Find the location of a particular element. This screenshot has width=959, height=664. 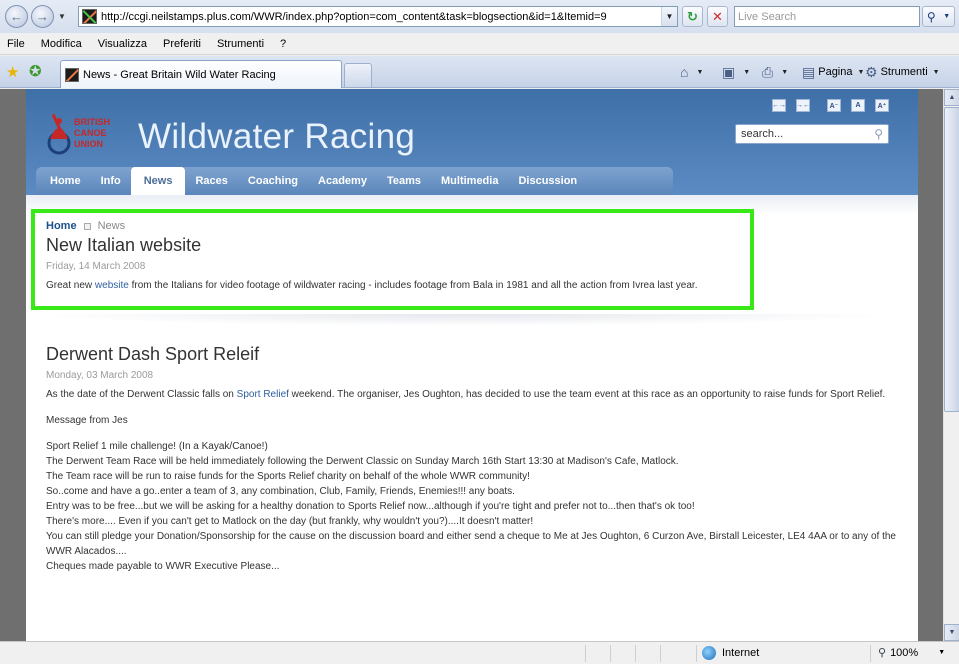

site-title: Wildwater Racing is located at coordinates (277, 136).